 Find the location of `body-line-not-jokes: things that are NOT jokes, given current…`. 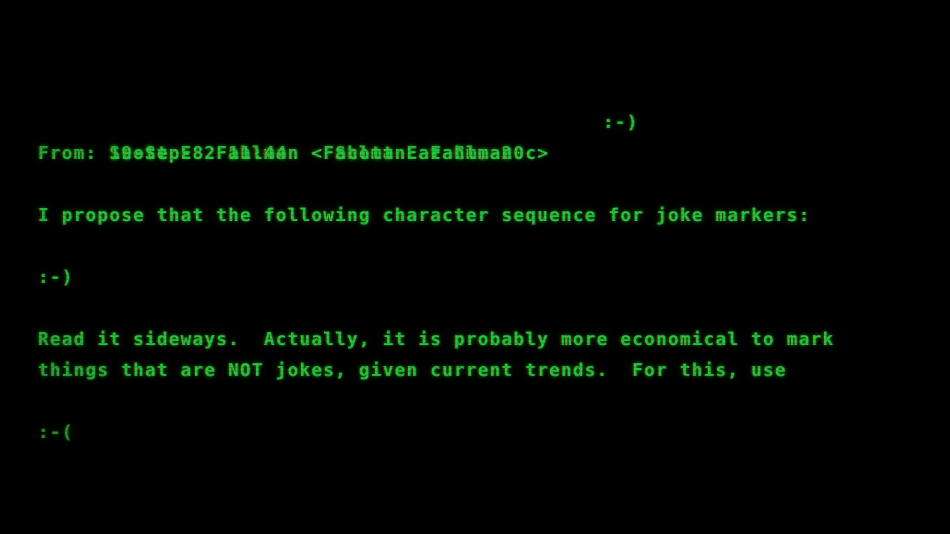

body-line-not-jokes: things that are NOT jokes, given current… is located at coordinates (412, 371).